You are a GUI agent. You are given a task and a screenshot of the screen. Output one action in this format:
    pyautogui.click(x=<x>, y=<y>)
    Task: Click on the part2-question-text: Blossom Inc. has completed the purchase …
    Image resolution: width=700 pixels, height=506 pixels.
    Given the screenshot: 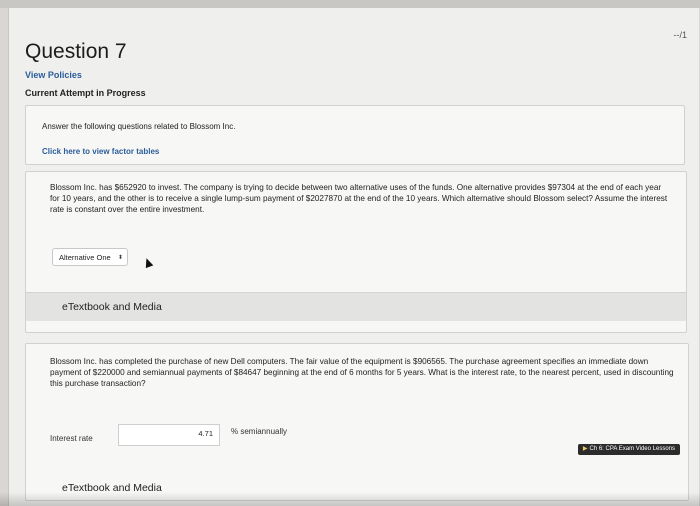 What is the action you would take?
    pyautogui.click(x=362, y=372)
    